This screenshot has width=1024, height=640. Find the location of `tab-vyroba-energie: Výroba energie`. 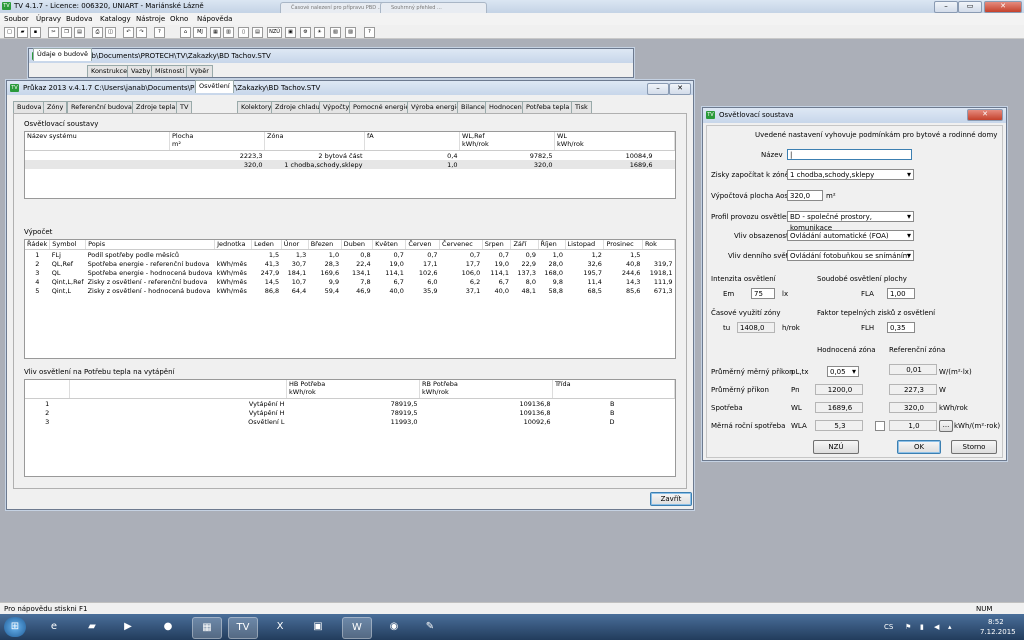

tab-vyroba-energie: Výroba energie is located at coordinates (436, 107).